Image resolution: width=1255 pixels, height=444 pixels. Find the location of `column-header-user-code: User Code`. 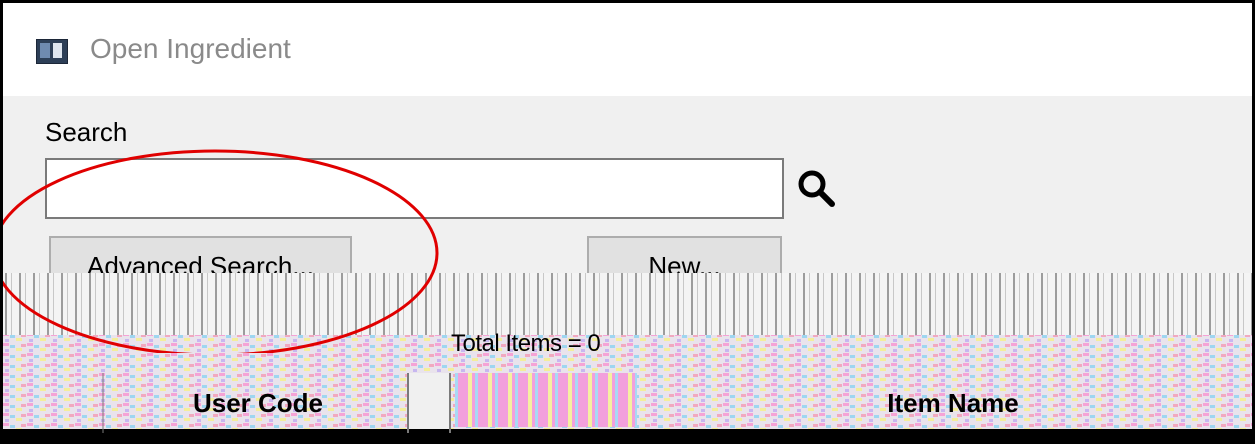

column-header-user-code: User Code is located at coordinates (258, 405).